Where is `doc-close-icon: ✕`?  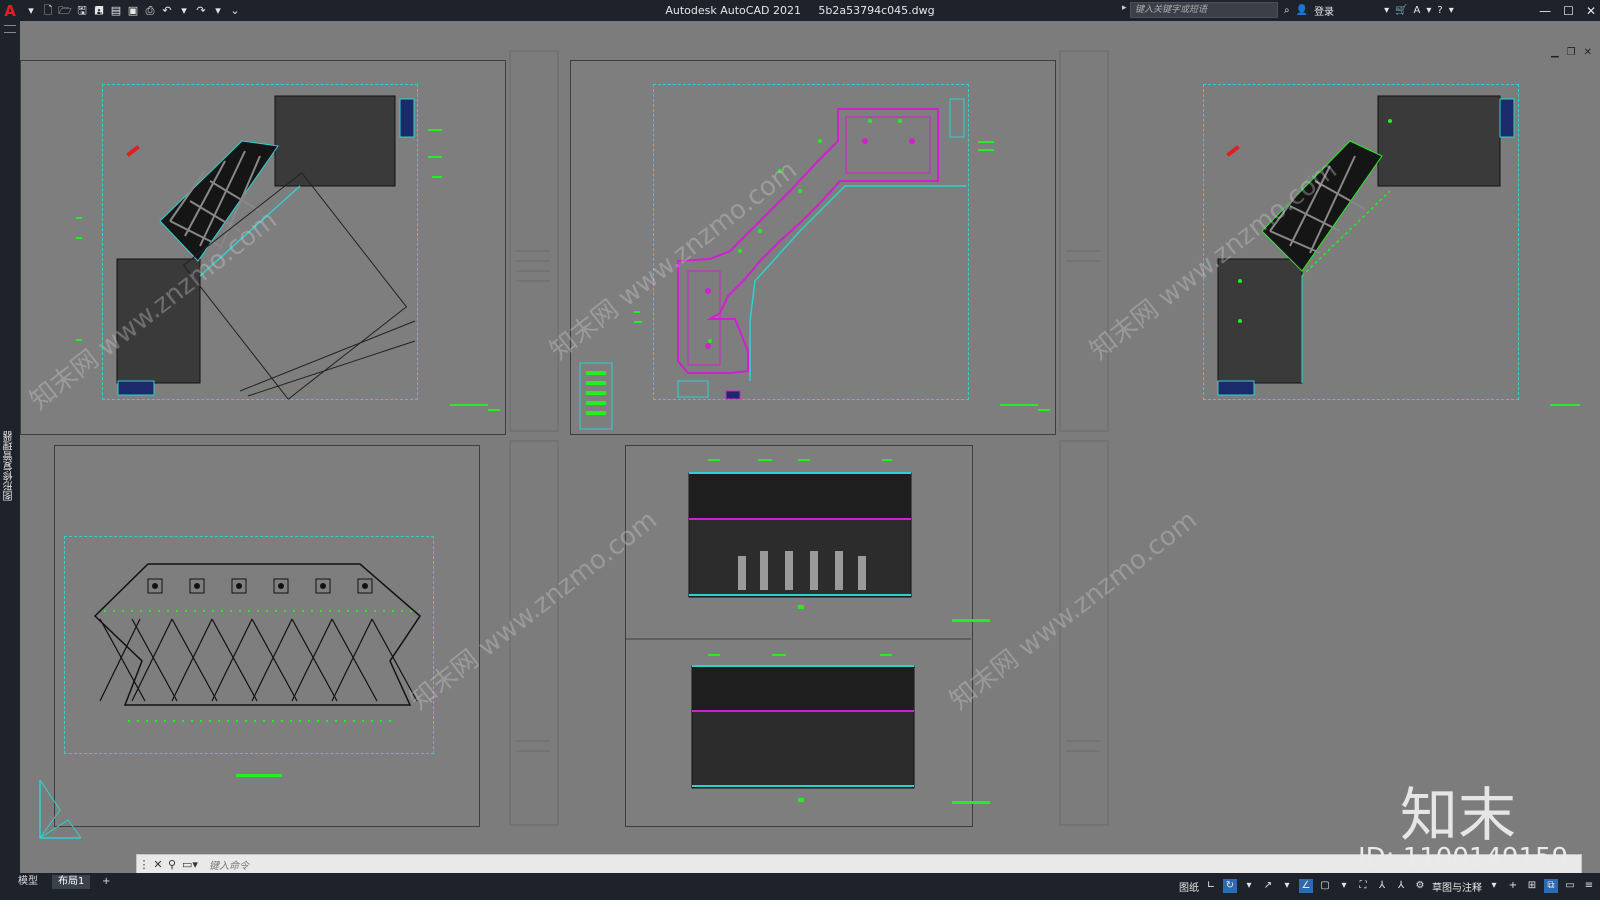
doc-close-icon: ✕ is located at coordinates (1588, 52).